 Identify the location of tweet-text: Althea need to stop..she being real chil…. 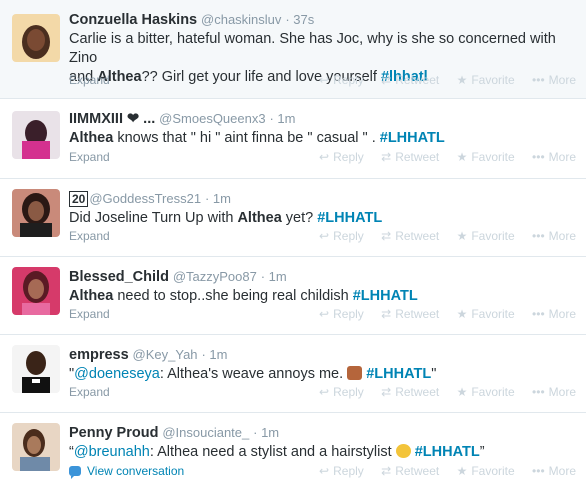
(322, 296).